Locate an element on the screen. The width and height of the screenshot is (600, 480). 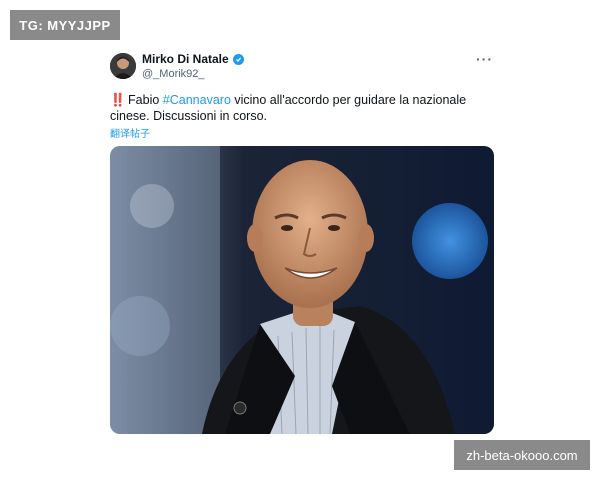
tweet-text-part-1: Fabio is located at coordinates (143, 100).